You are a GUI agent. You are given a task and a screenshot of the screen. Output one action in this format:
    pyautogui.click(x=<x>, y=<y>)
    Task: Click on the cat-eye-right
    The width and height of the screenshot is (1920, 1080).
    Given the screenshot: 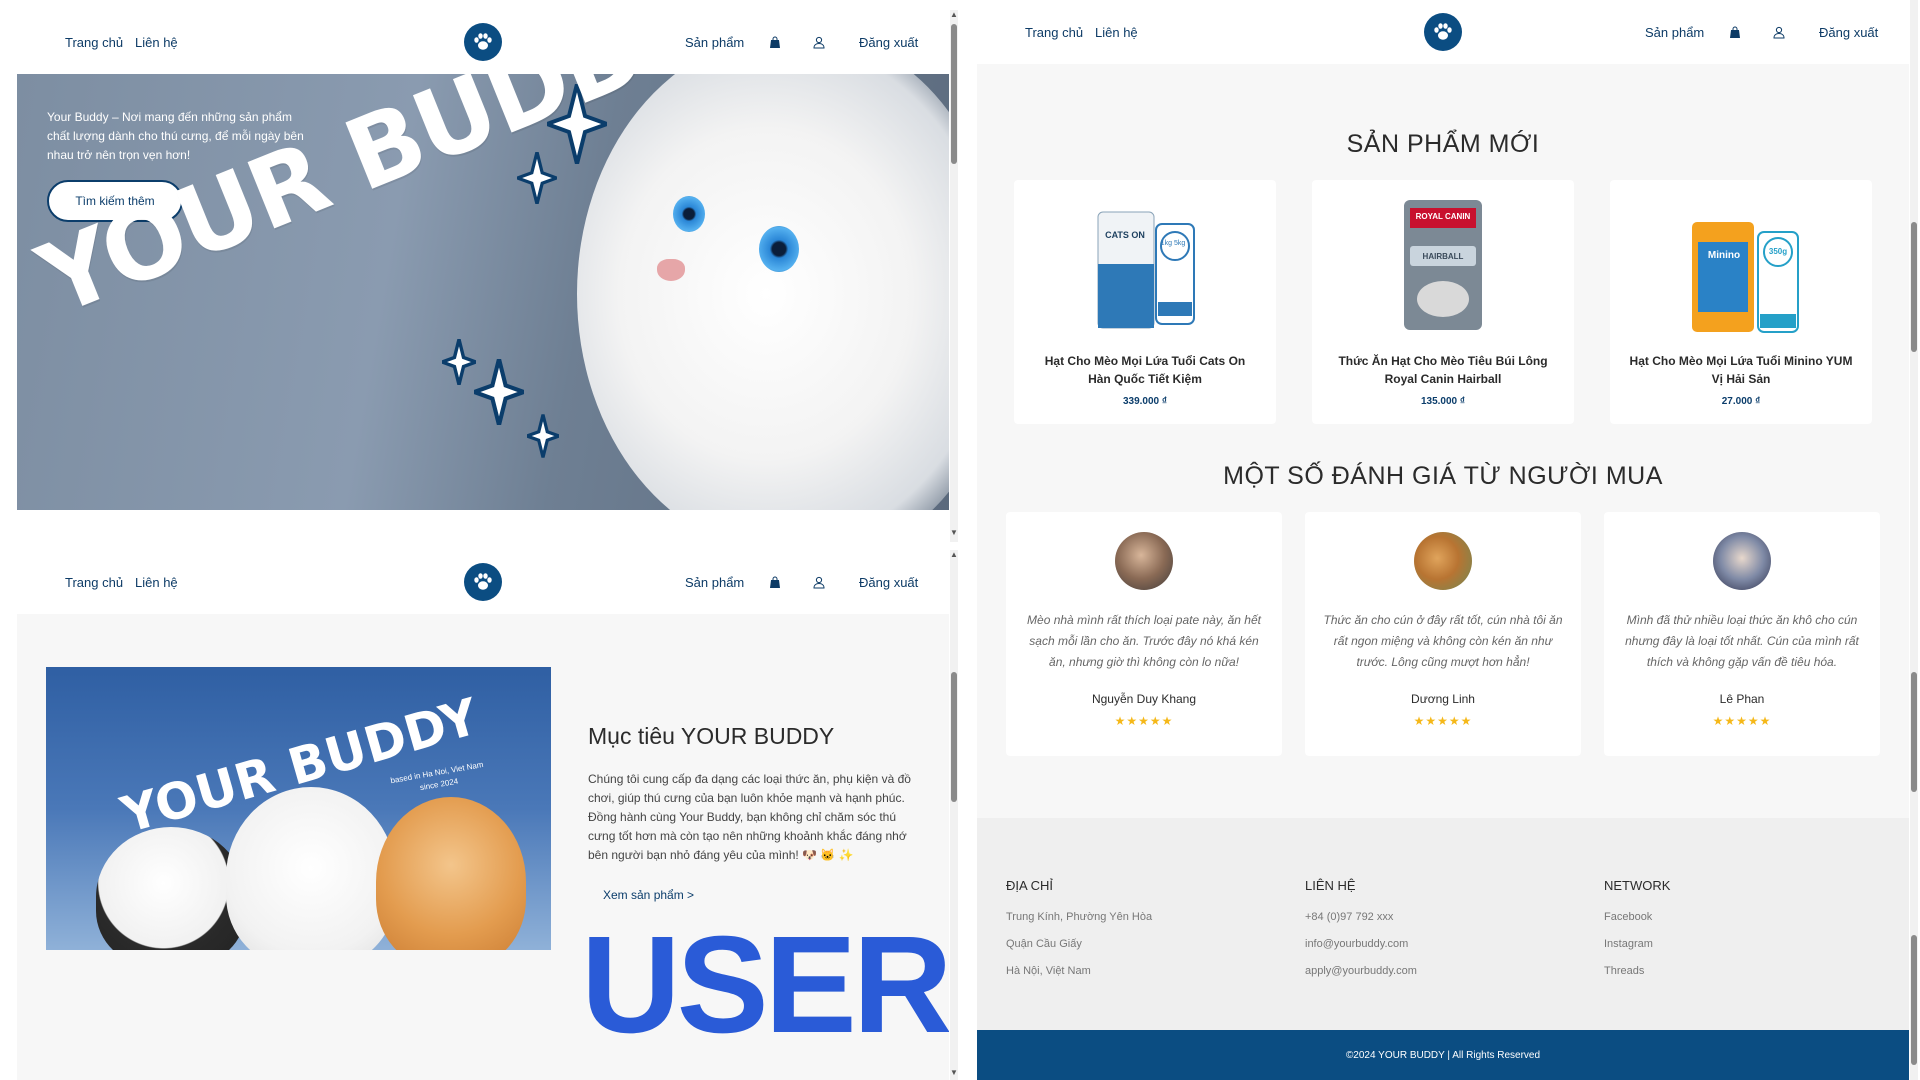 What is the action you would take?
    pyautogui.click(x=779, y=249)
    